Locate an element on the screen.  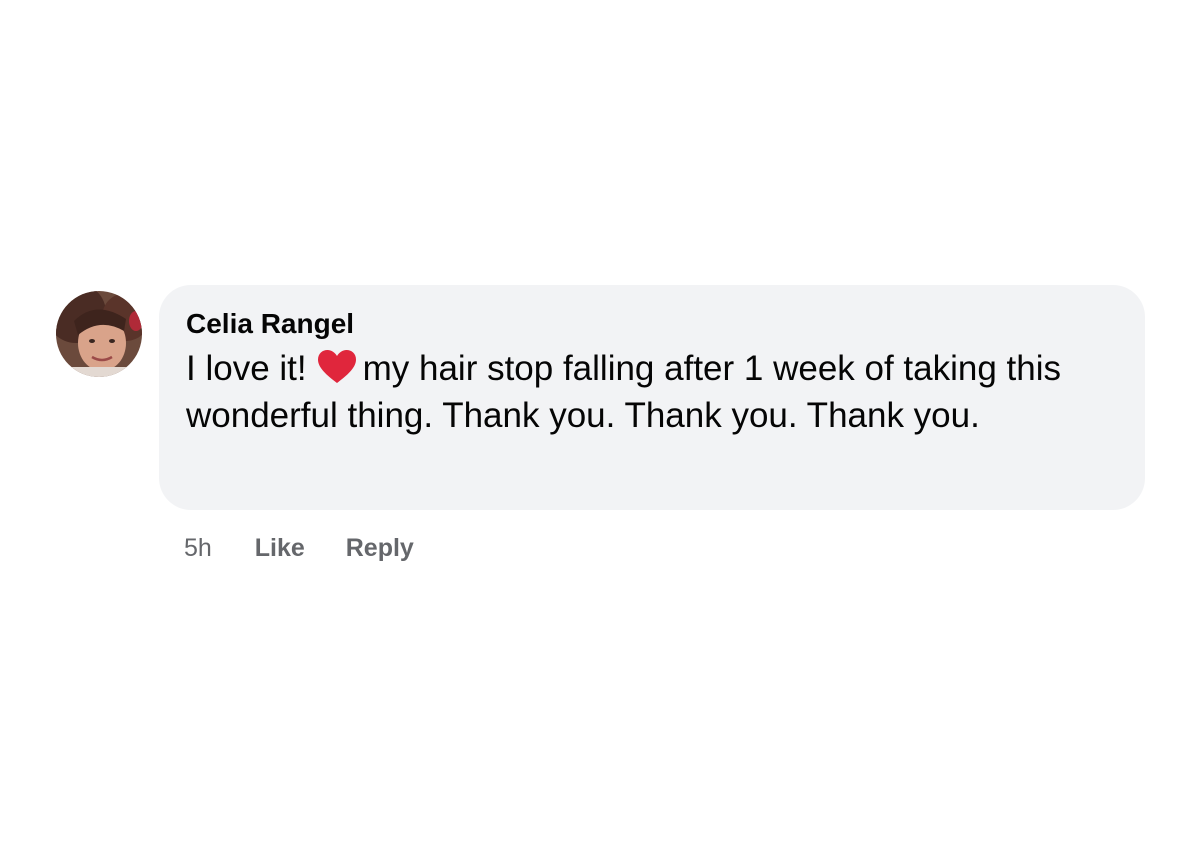
comment-author: Celia Rangel is located at coordinates (645, 324).